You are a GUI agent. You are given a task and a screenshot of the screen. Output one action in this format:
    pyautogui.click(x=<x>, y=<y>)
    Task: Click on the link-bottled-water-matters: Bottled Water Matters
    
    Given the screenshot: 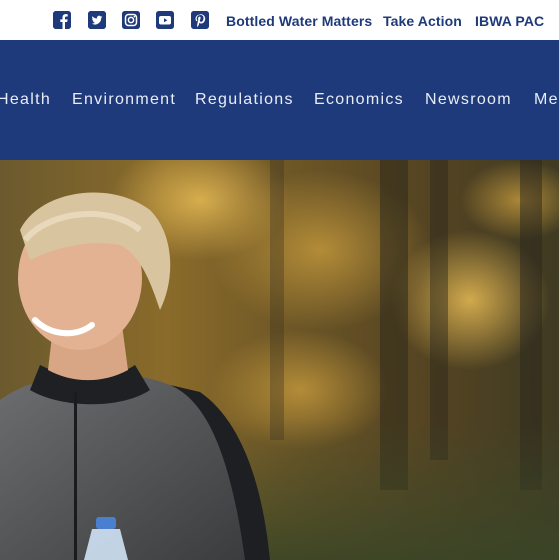 What is the action you would take?
    pyautogui.click(x=299, y=21)
    